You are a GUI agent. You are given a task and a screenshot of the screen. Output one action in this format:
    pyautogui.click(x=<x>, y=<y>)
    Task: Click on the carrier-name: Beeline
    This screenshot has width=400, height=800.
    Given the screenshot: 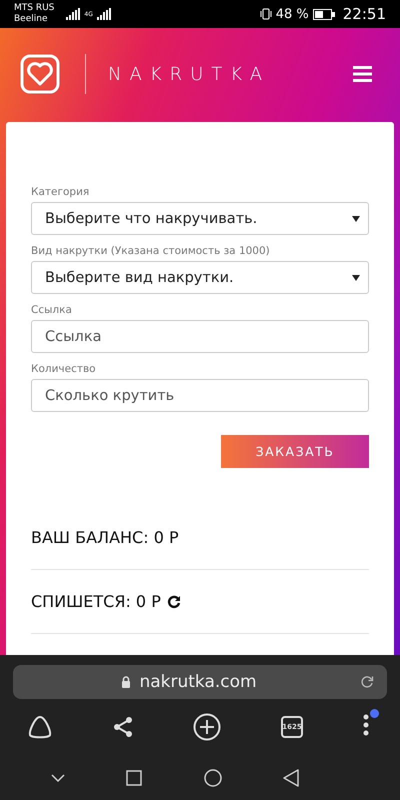 What is the action you would take?
    pyautogui.click(x=31, y=19)
    